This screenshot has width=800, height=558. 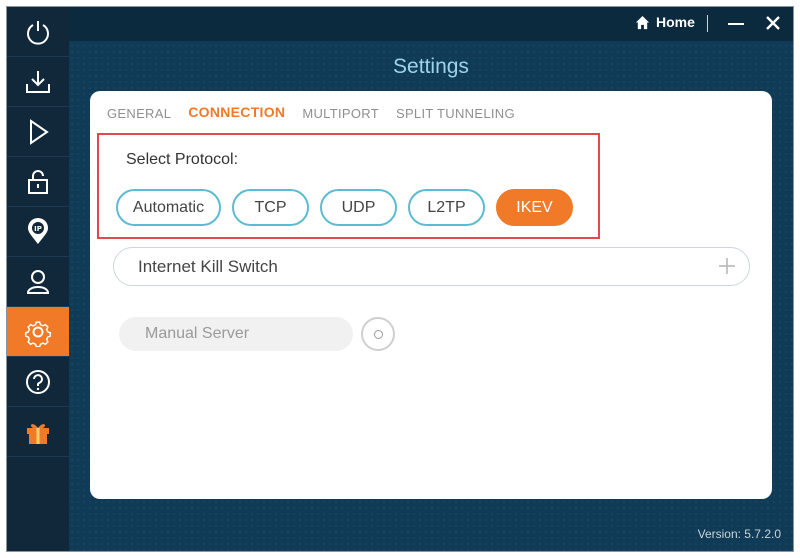 What do you see at coordinates (197, 333) in the screenshot?
I see `manual-server-label: Manual Server` at bounding box center [197, 333].